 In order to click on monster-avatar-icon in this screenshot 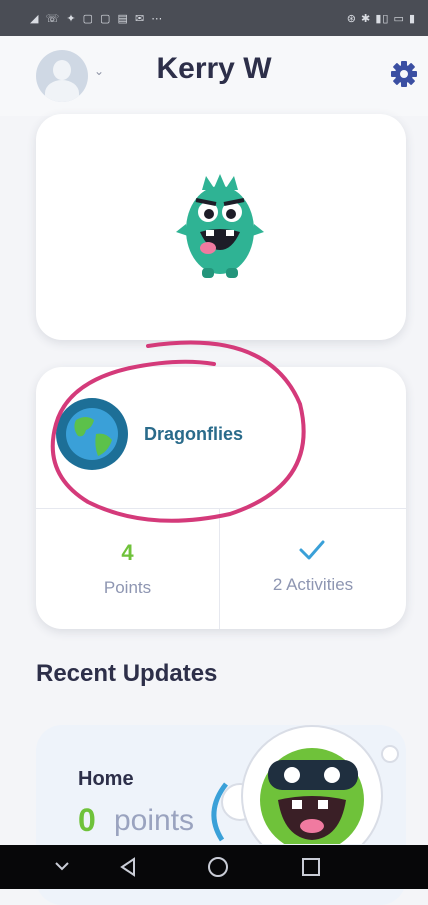, I will do `click(220, 226)`.